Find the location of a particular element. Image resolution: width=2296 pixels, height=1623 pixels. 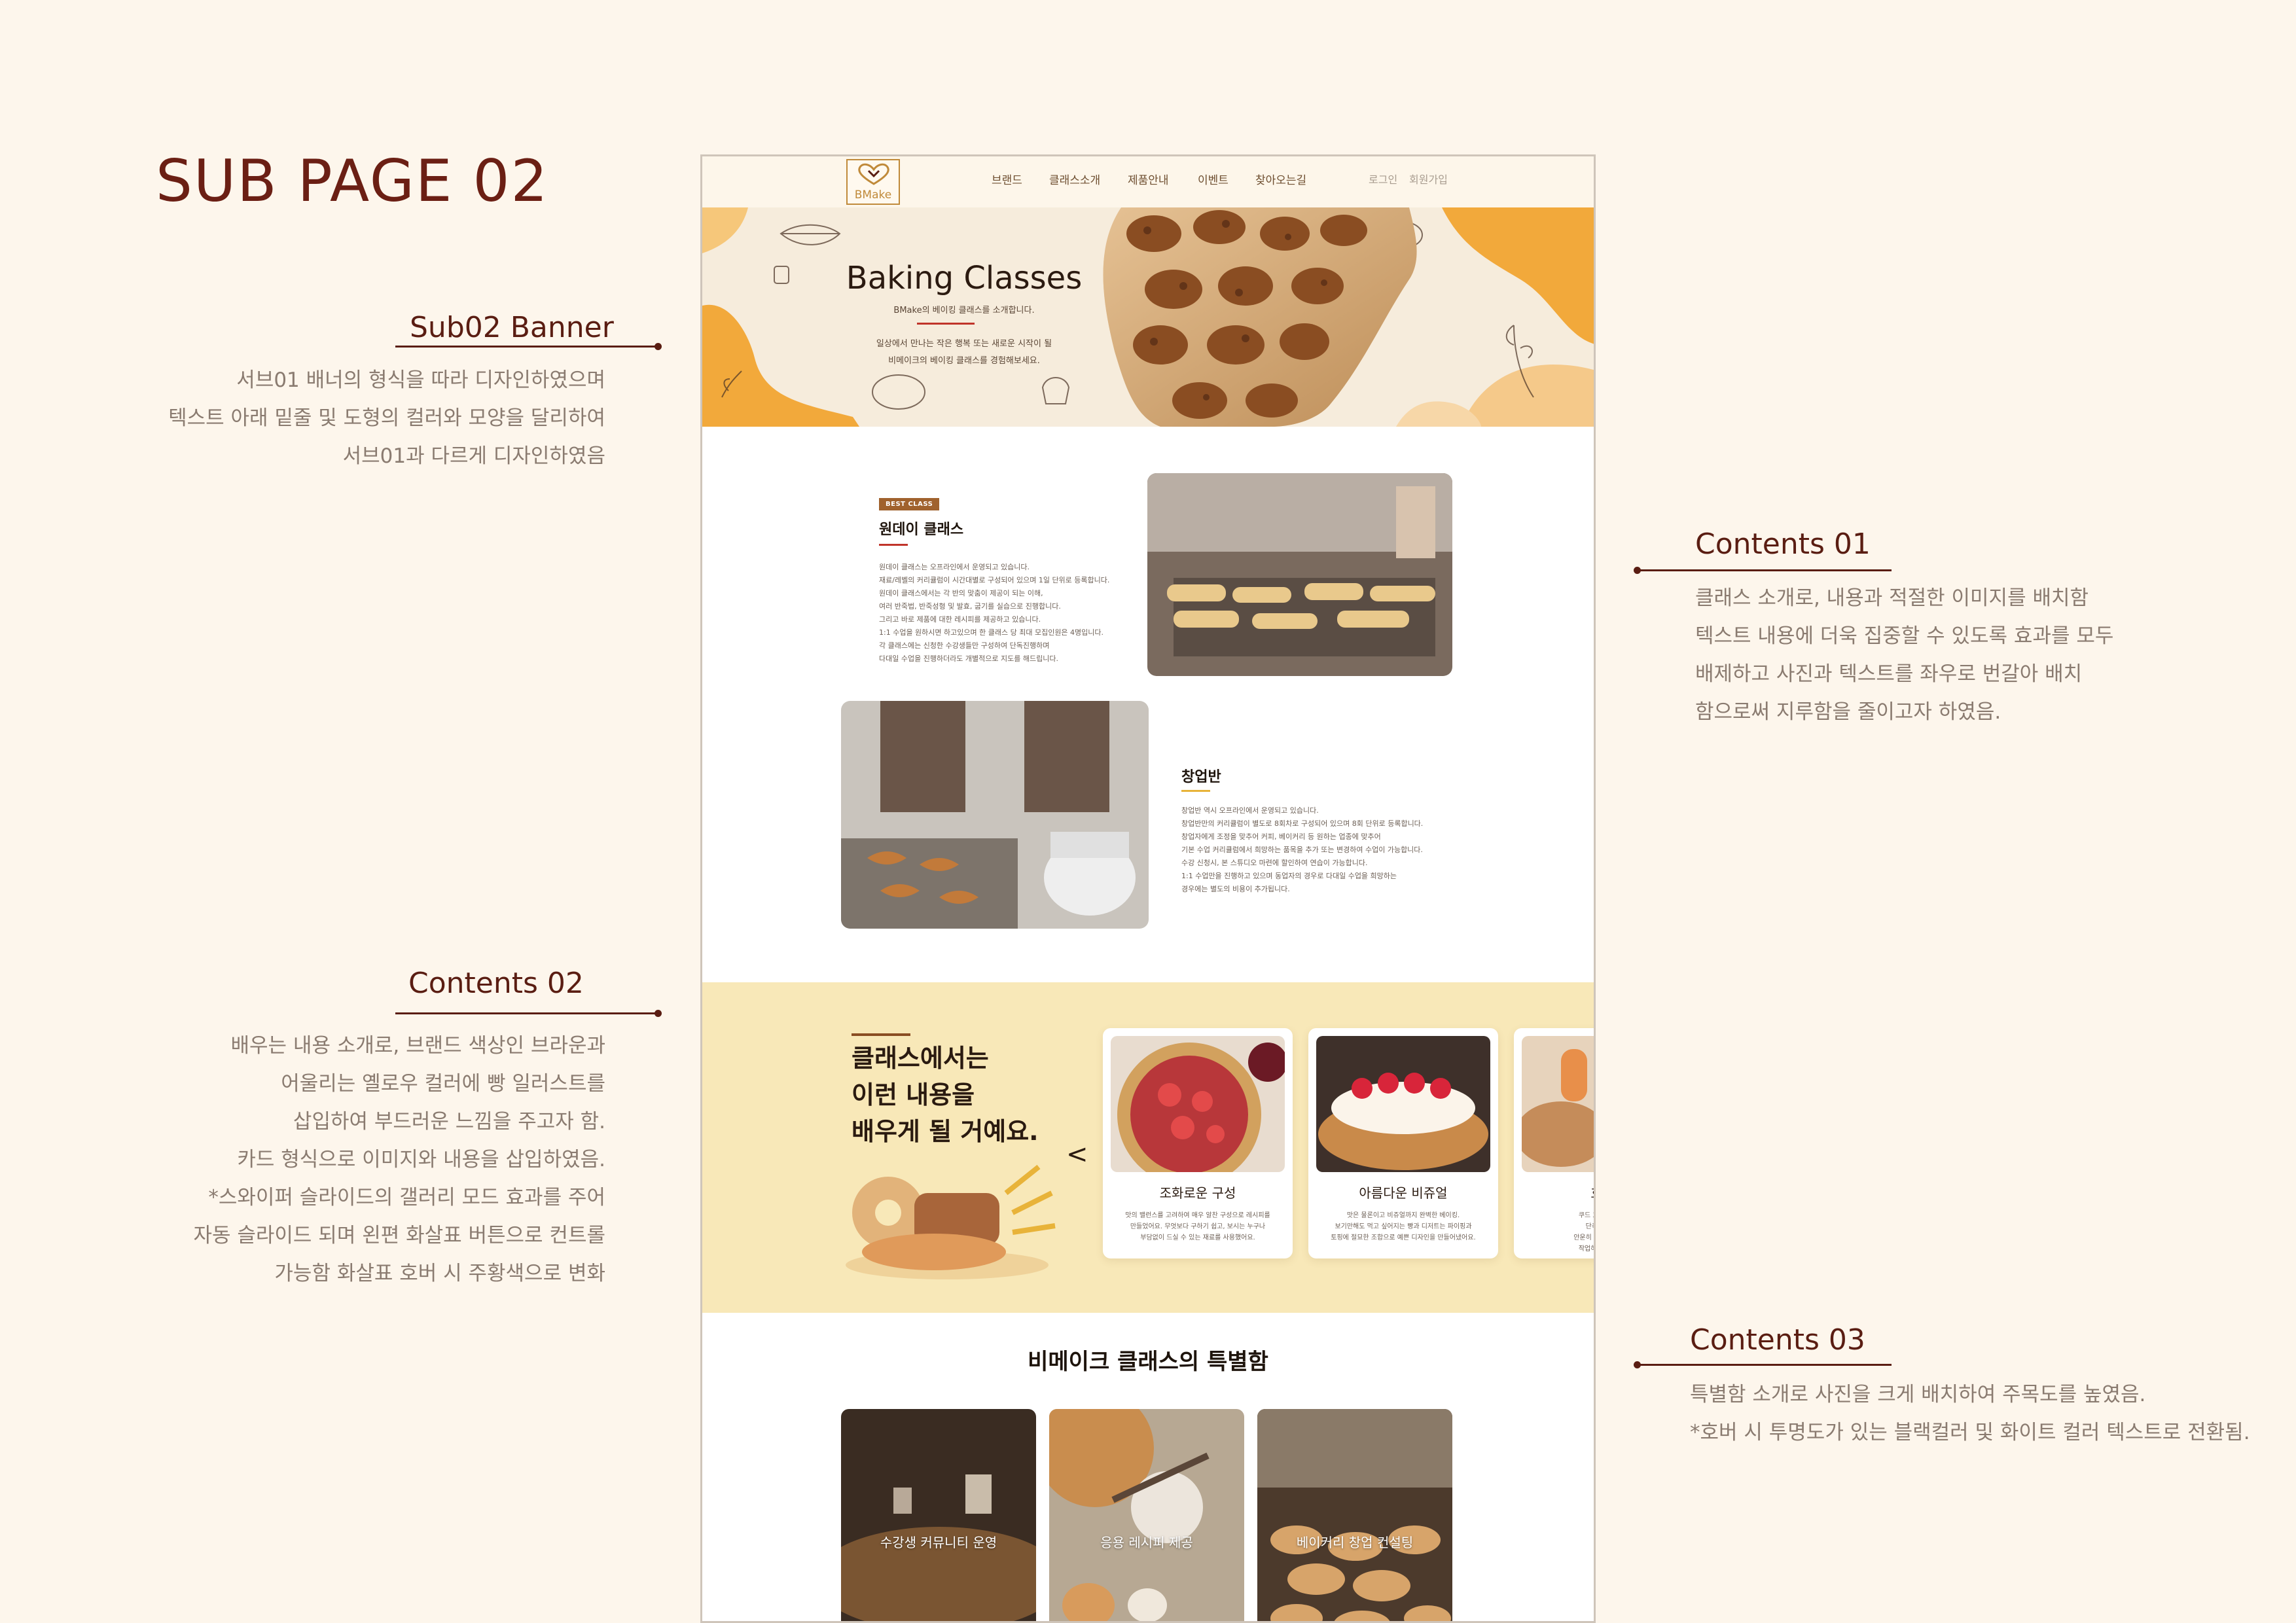

special-card-label: 베이커리 창업 컨설팅 is located at coordinates (1355, 1543).